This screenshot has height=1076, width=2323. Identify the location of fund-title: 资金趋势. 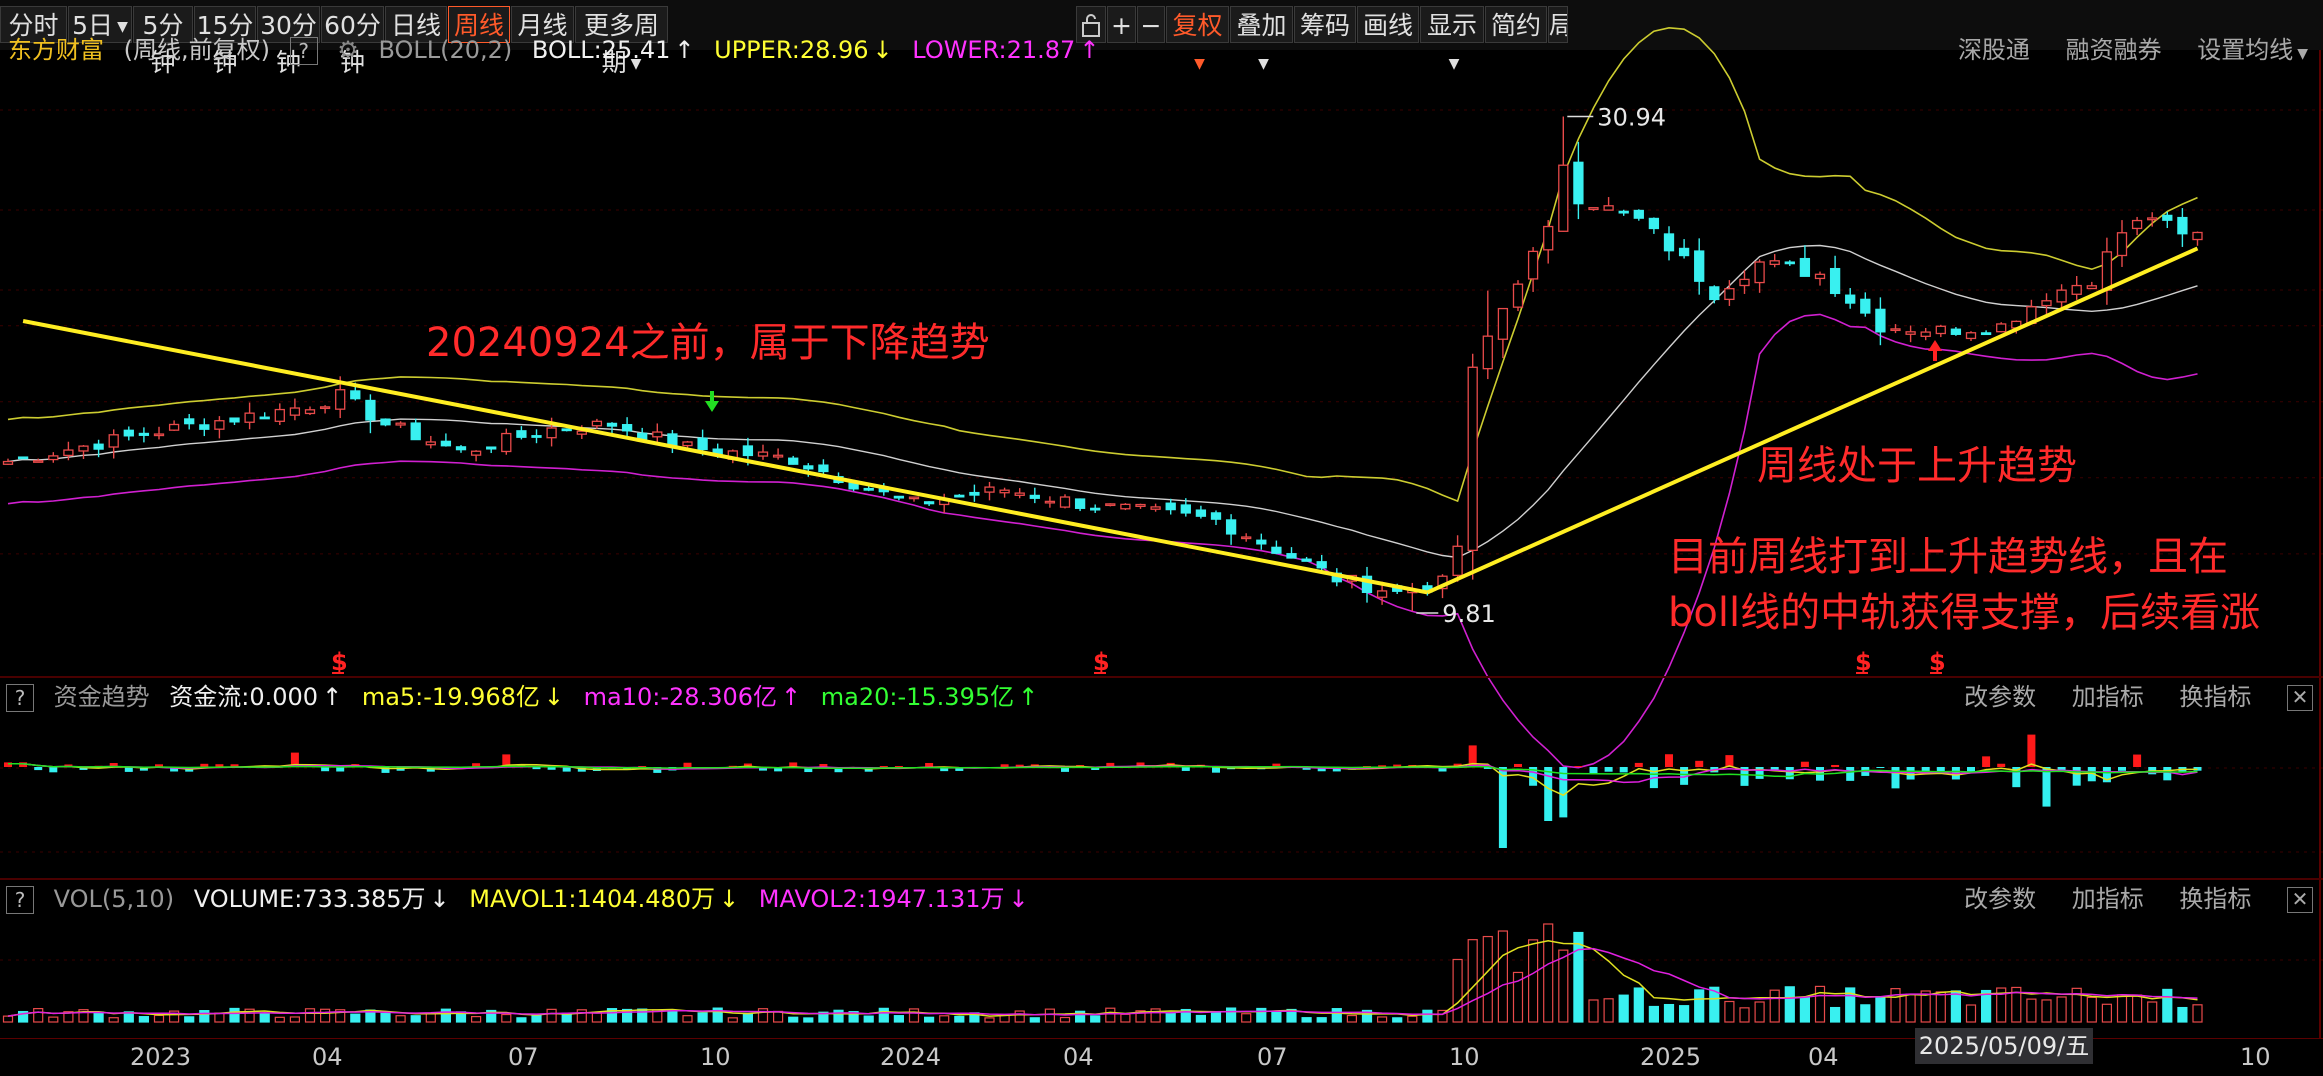
(102, 697).